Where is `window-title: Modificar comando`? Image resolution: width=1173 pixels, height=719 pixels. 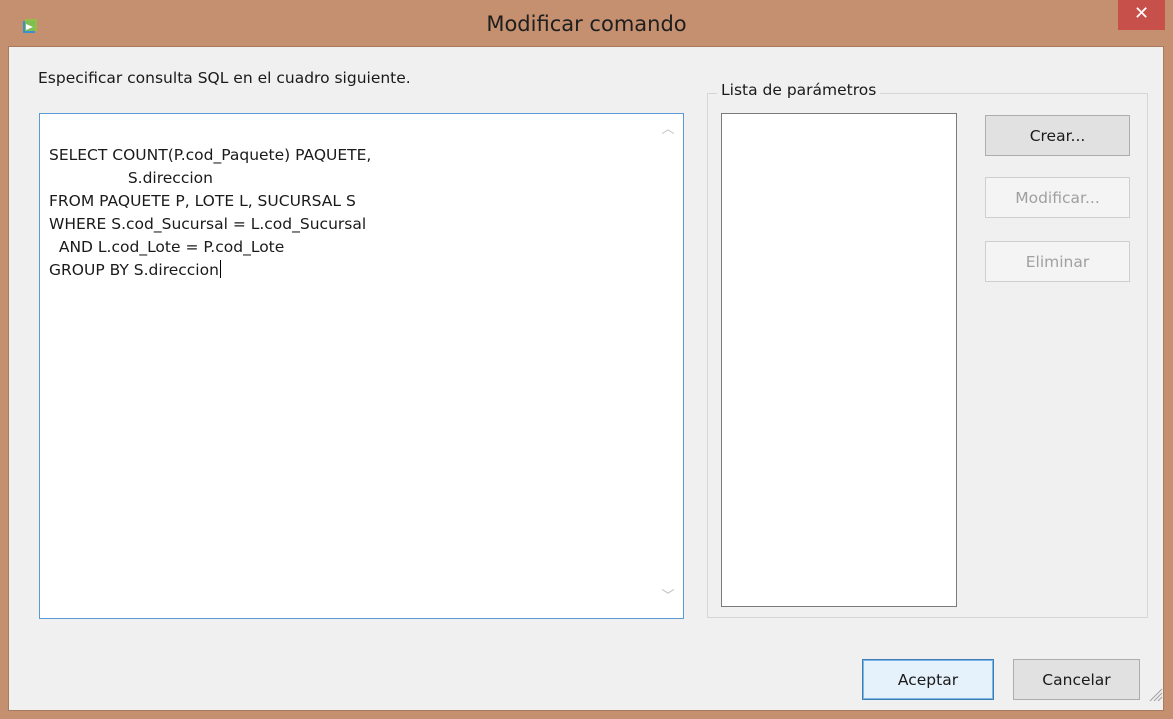
window-title: Modificar comando is located at coordinates (586, 24).